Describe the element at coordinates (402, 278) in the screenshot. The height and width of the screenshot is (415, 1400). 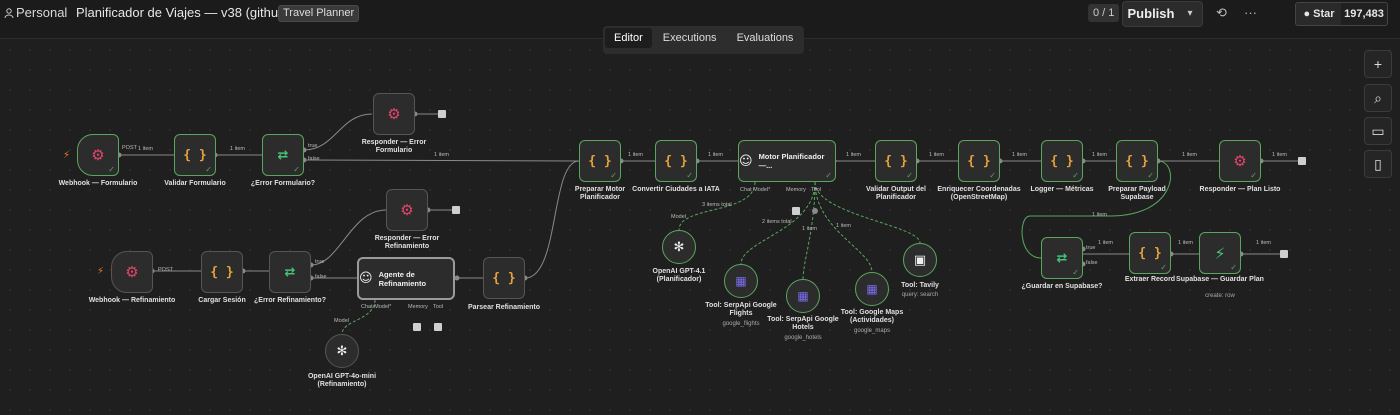
I see `node-title: Agente de Refinamiento` at that location.